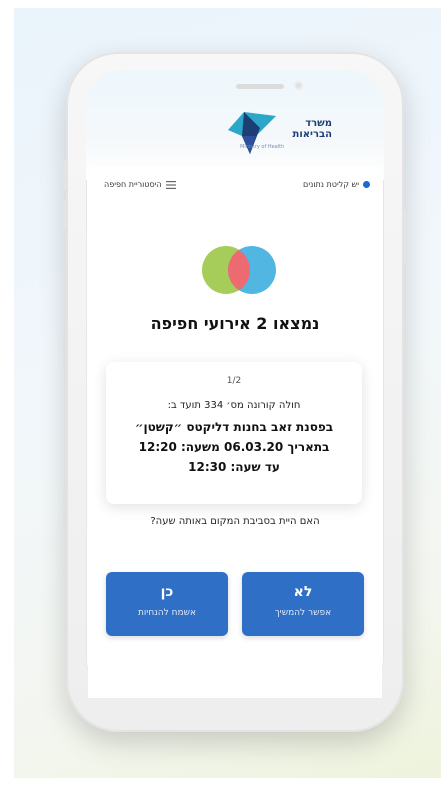  Describe the element at coordinates (303, 613) in the screenshot. I see `no-button-subtitle: אפשר להמשיך` at that location.